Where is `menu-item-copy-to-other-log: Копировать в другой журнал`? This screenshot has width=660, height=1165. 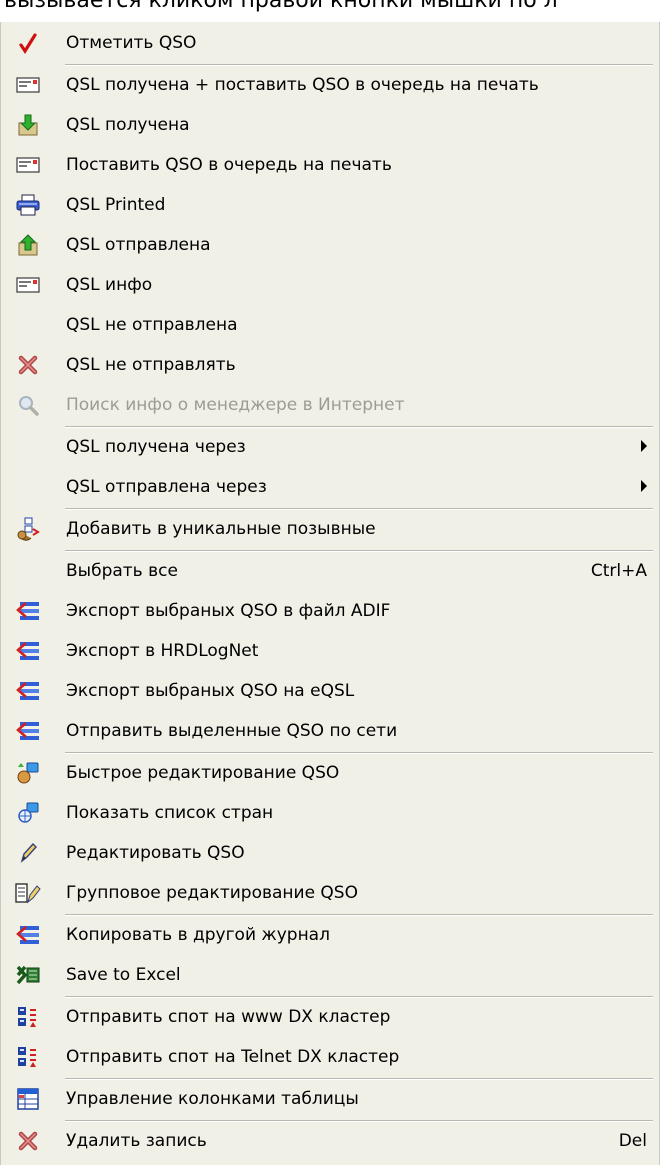
menu-item-copy-to-other-log: Копировать в другой журнал is located at coordinates (330, 935).